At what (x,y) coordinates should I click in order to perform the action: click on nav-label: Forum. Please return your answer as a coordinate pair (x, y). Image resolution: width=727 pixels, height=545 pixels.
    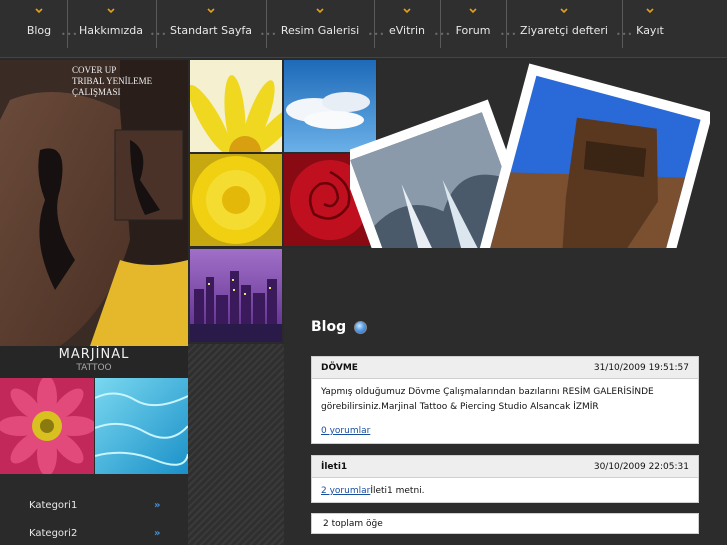
    Looking at the image, I should click on (473, 30).